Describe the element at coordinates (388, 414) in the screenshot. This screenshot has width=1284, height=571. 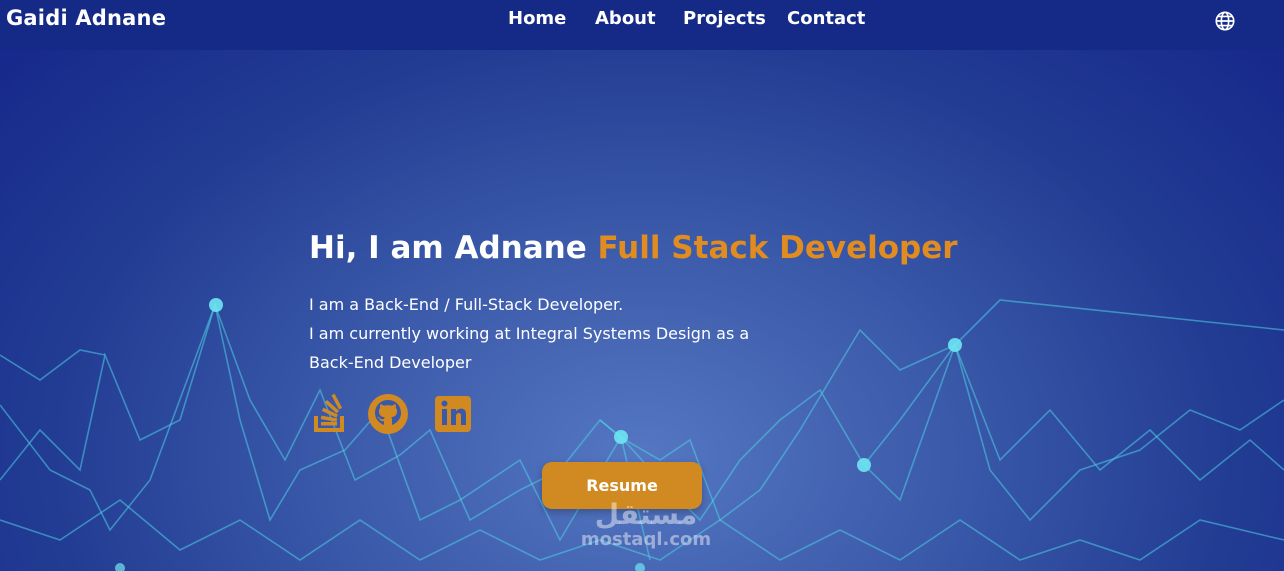
I see `github-icon` at that location.